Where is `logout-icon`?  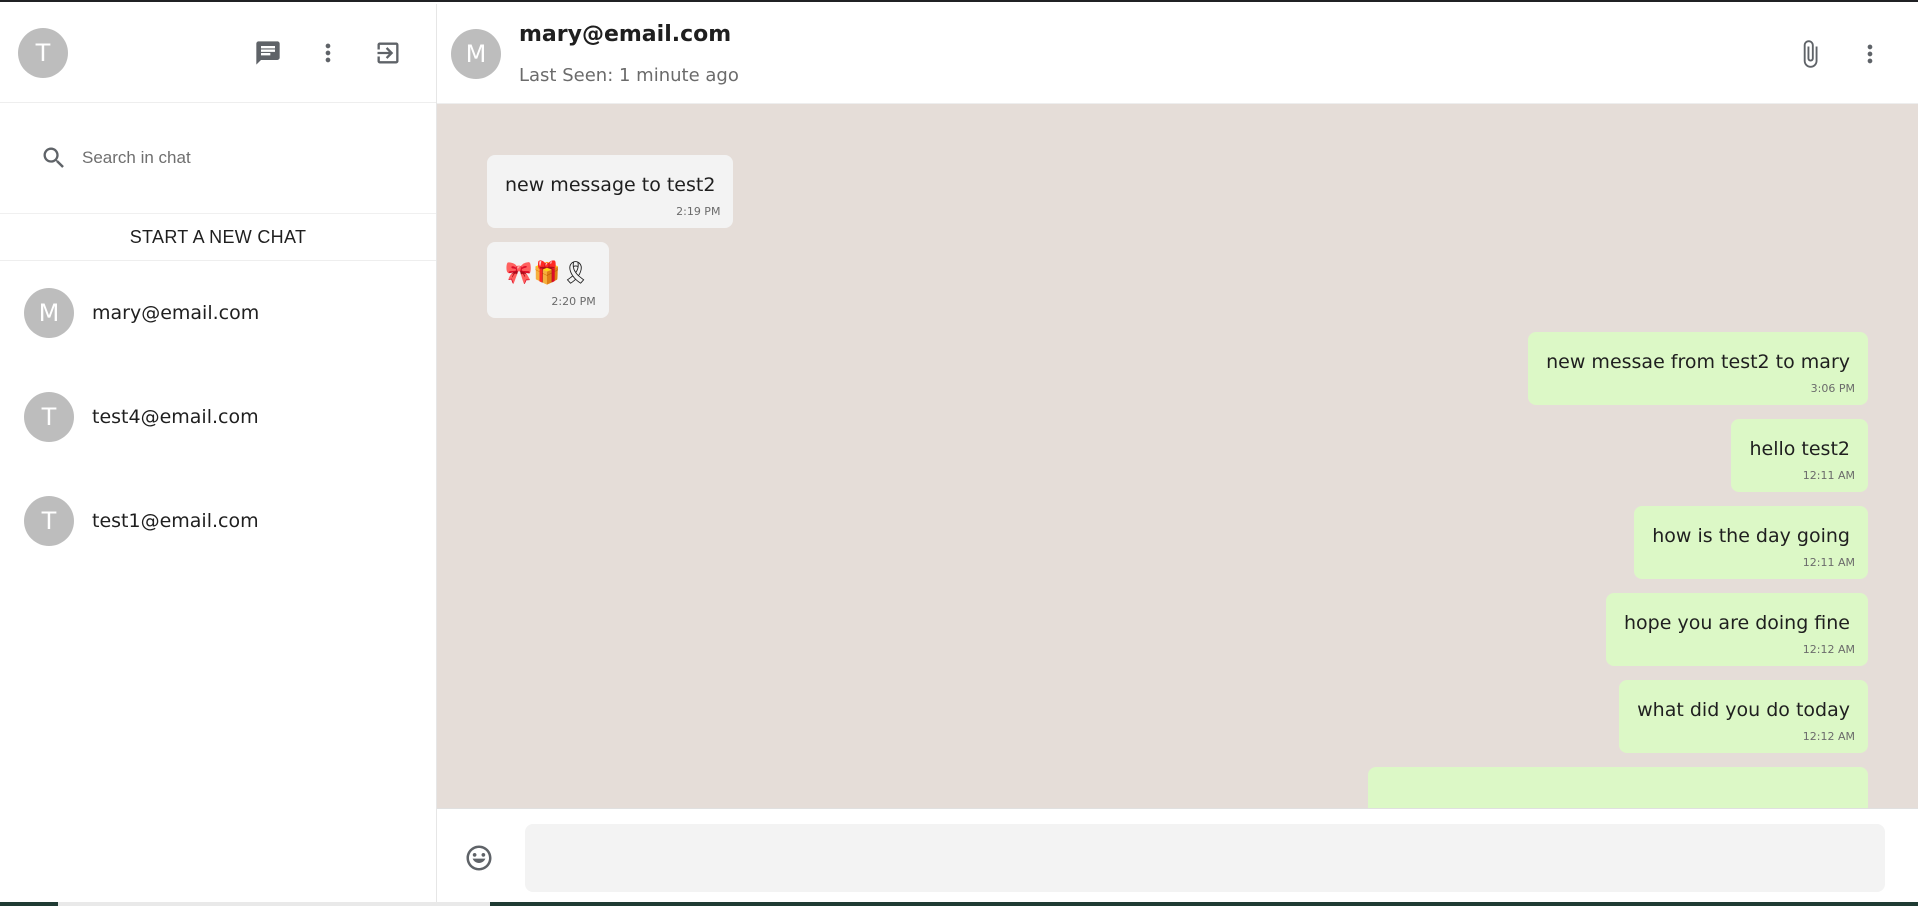
logout-icon is located at coordinates (388, 53).